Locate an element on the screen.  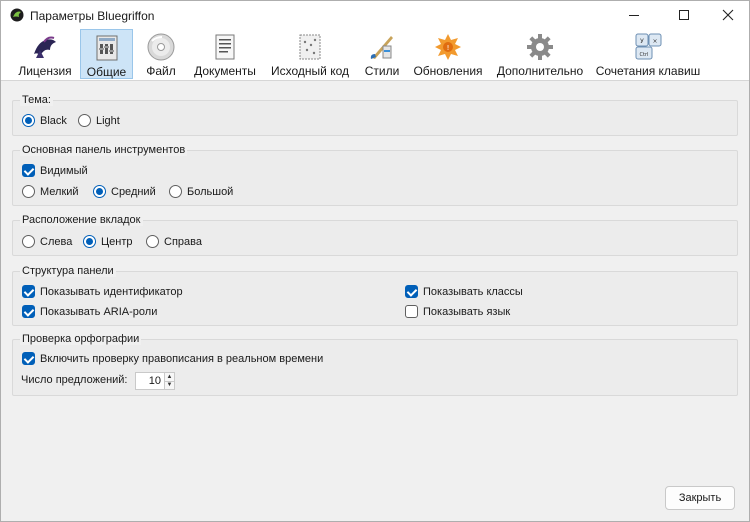
tab-keyboard-shortcuts: У × Ctrl Сочетания клавиш is located at coordinates (648, 54).